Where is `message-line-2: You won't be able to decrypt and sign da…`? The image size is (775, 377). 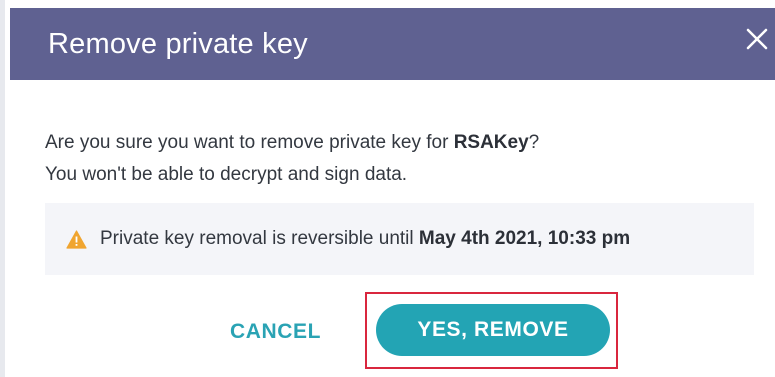
message-line-2: You won't be able to decrypt and sign da… is located at coordinates (226, 174).